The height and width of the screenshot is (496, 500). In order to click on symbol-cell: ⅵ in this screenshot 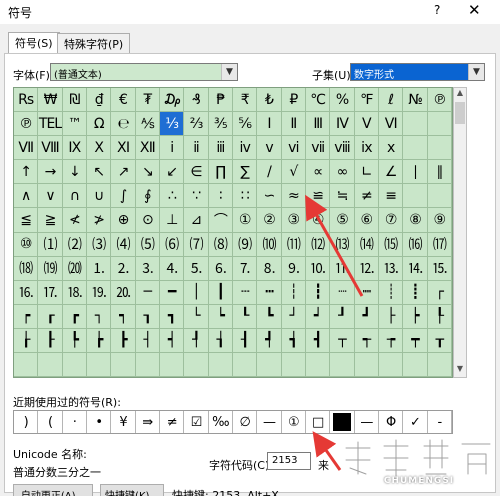, I will do `click(293, 148)`.